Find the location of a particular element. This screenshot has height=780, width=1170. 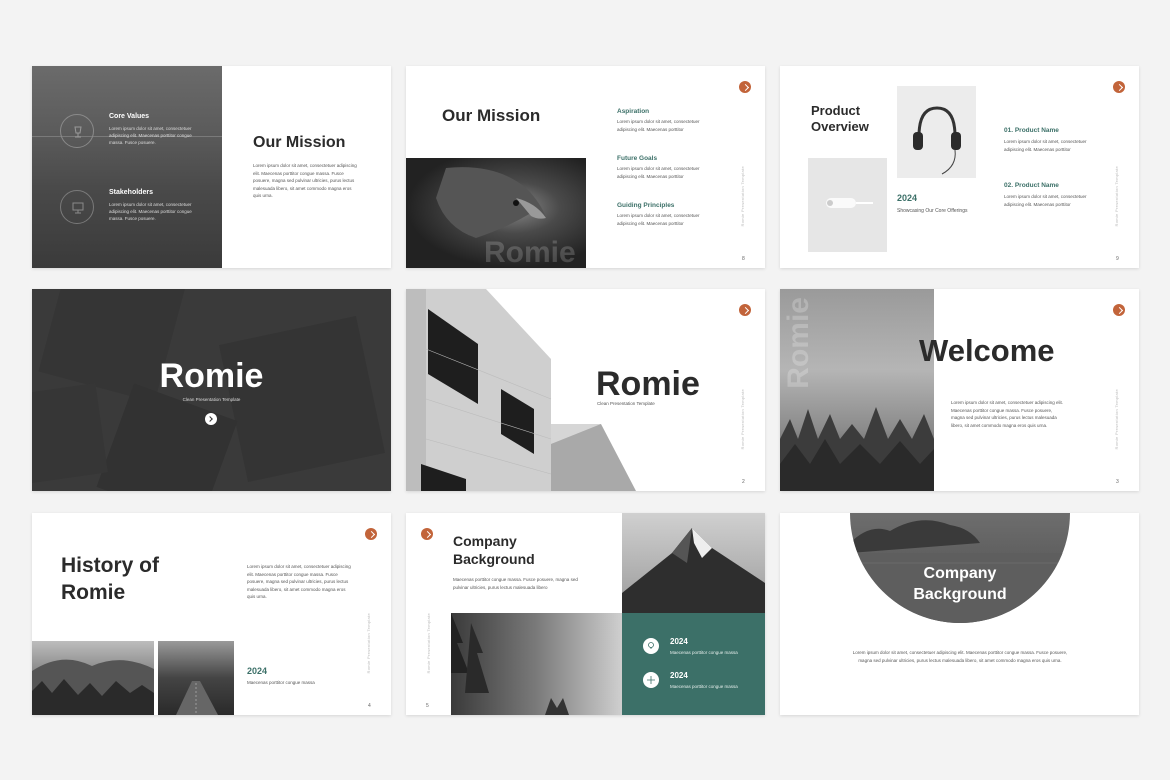

page-number: 2 is located at coordinates (743, 482).